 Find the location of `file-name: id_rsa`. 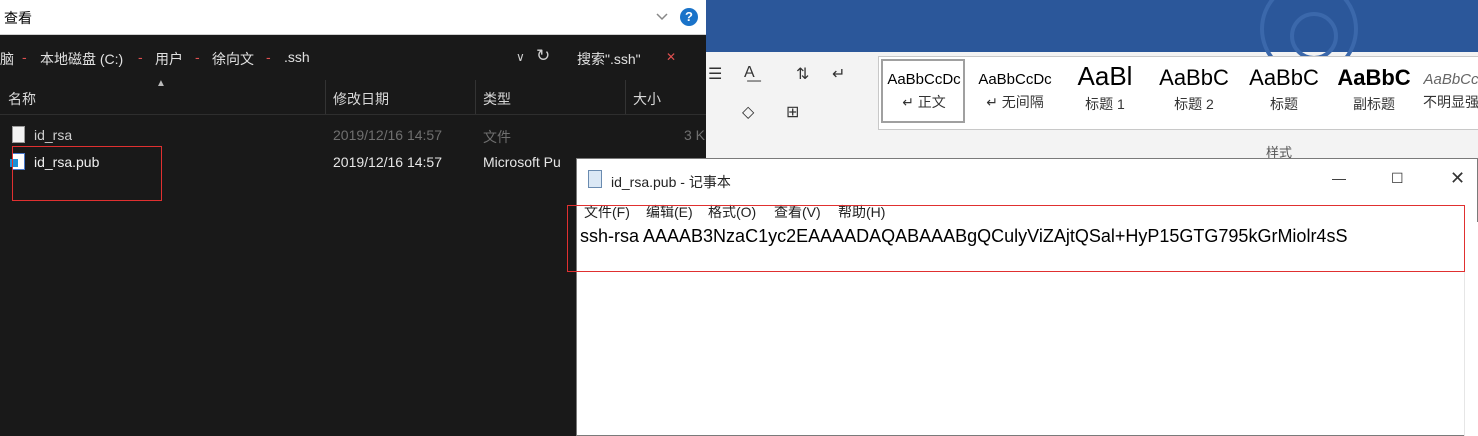

file-name: id_rsa is located at coordinates (53, 135).